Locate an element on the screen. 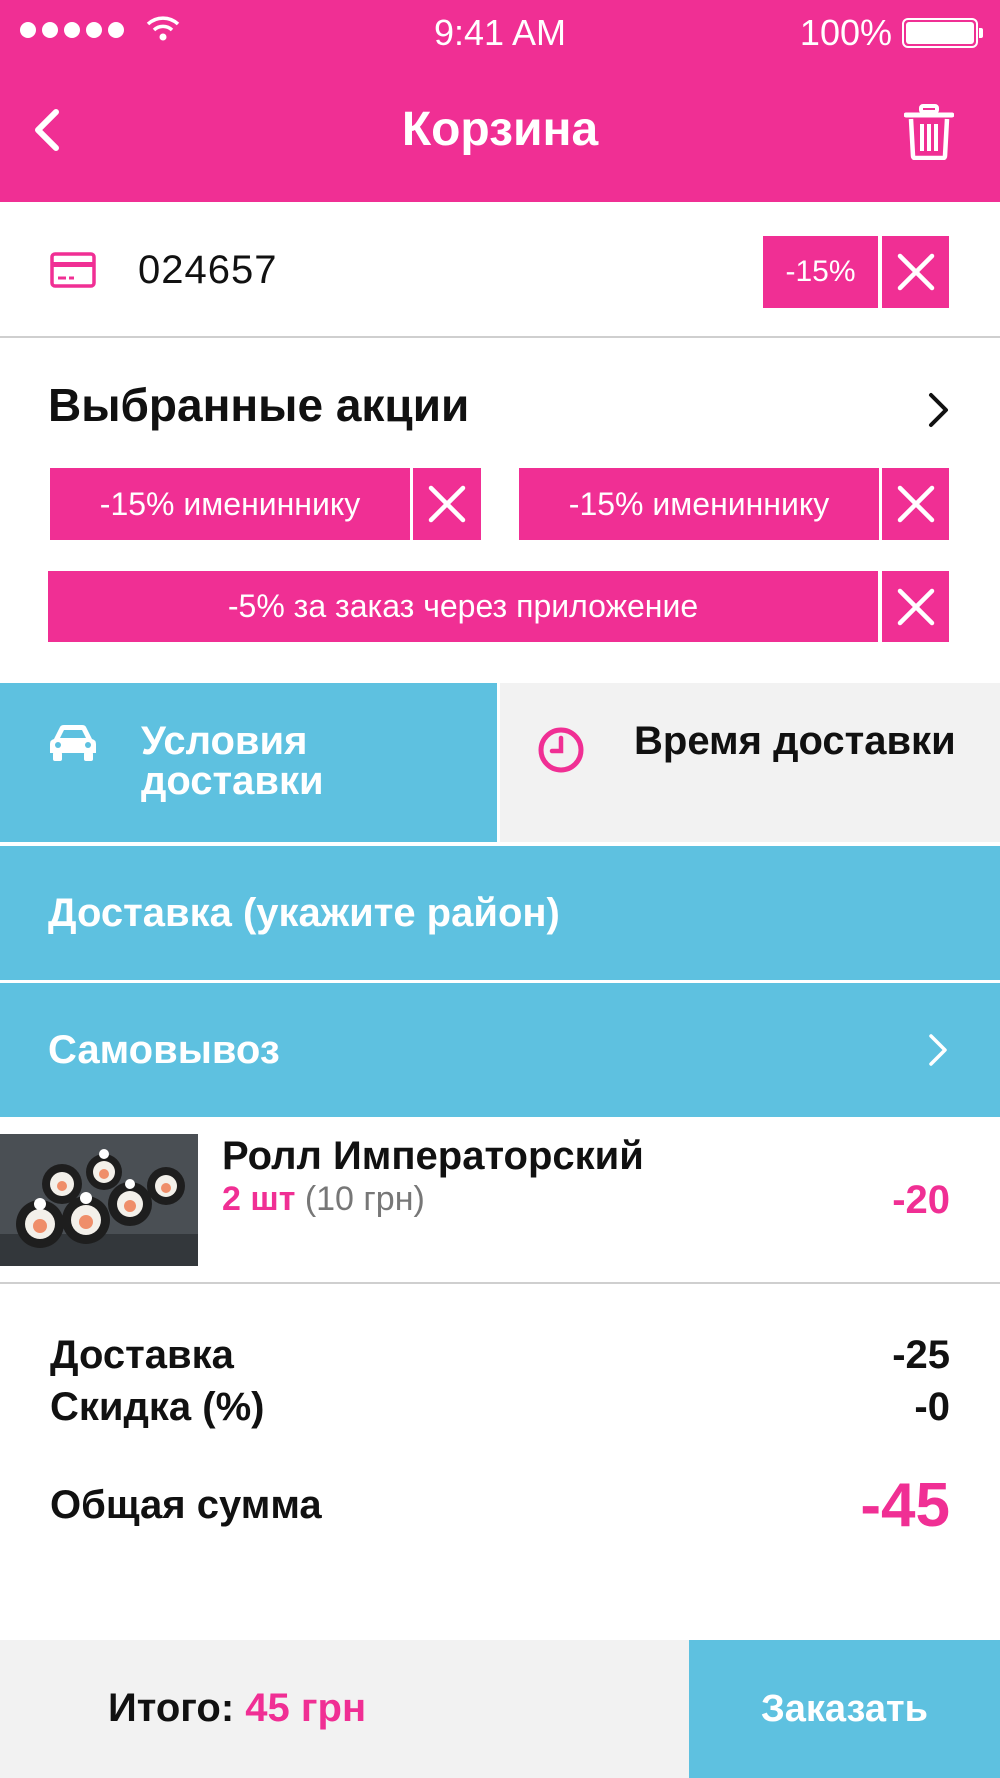 The height and width of the screenshot is (1778, 1000). header: 9:41 AM 100% Корзина is located at coordinates (500, 101).